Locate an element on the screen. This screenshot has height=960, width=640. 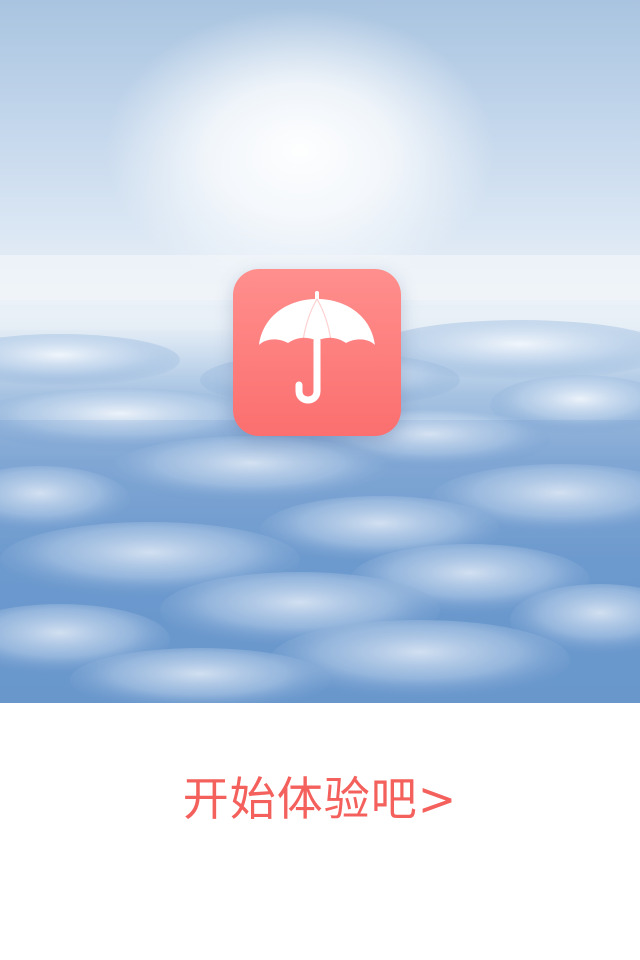
app-icon is located at coordinates (317, 352).